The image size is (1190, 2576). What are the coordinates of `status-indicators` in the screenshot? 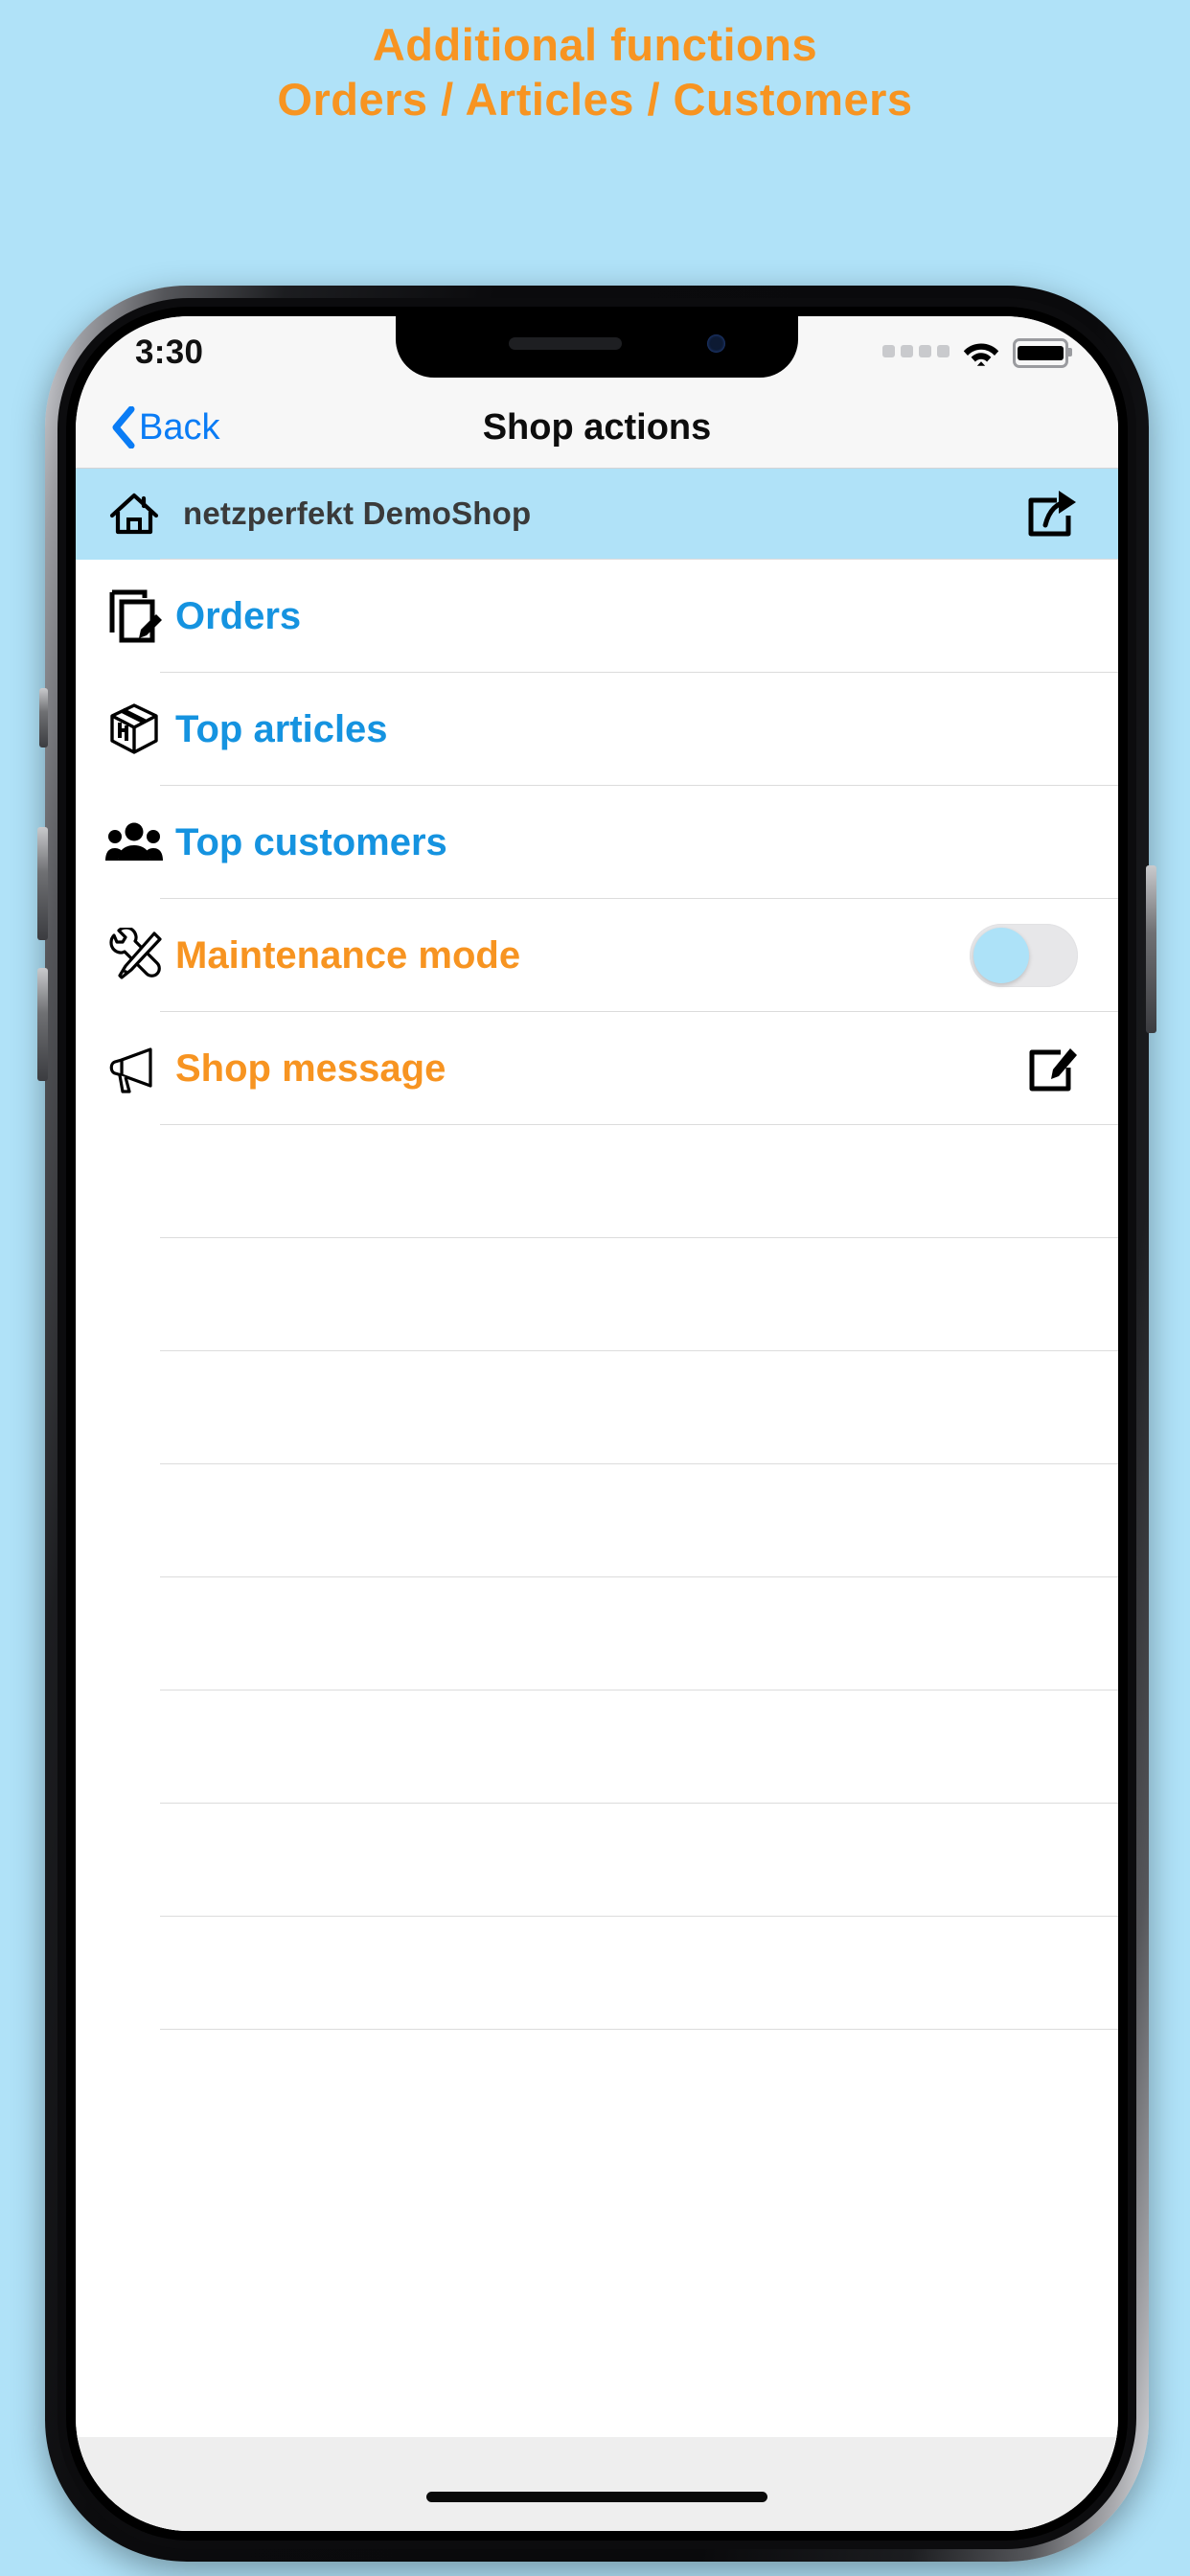 It's located at (977, 352).